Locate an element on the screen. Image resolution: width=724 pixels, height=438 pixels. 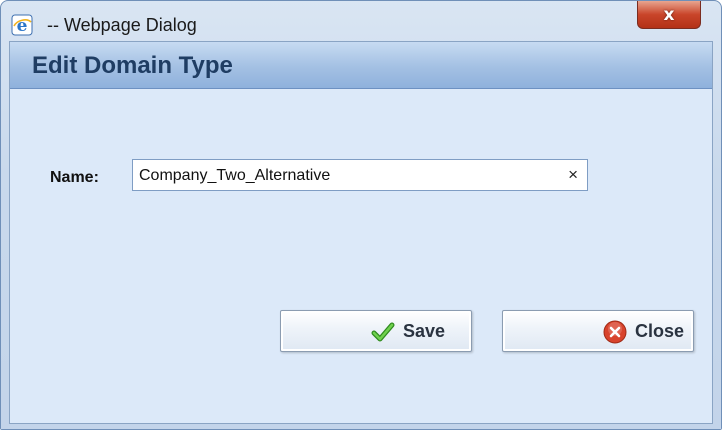
svg-text: e is located at coordinates (22, 26).